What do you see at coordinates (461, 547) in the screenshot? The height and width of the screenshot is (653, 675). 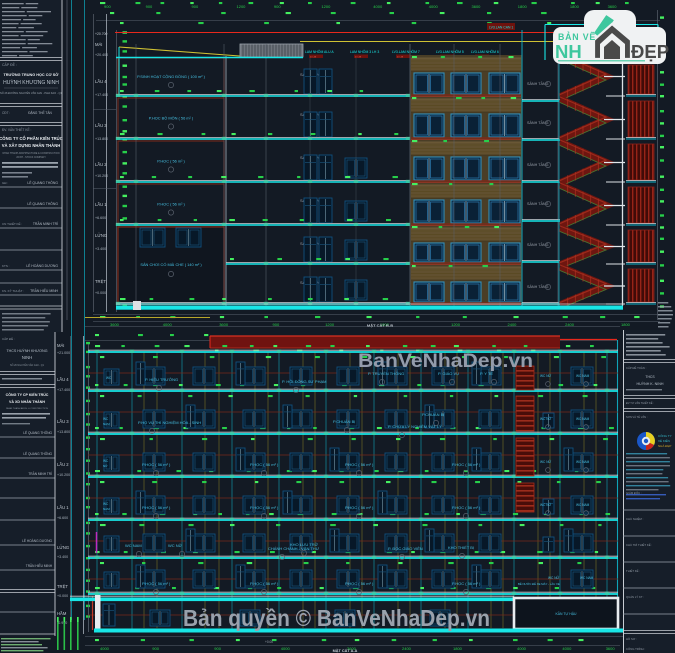 I see `svg-text: KHO THIẾT BỊ` at bounding box center [461, 547].